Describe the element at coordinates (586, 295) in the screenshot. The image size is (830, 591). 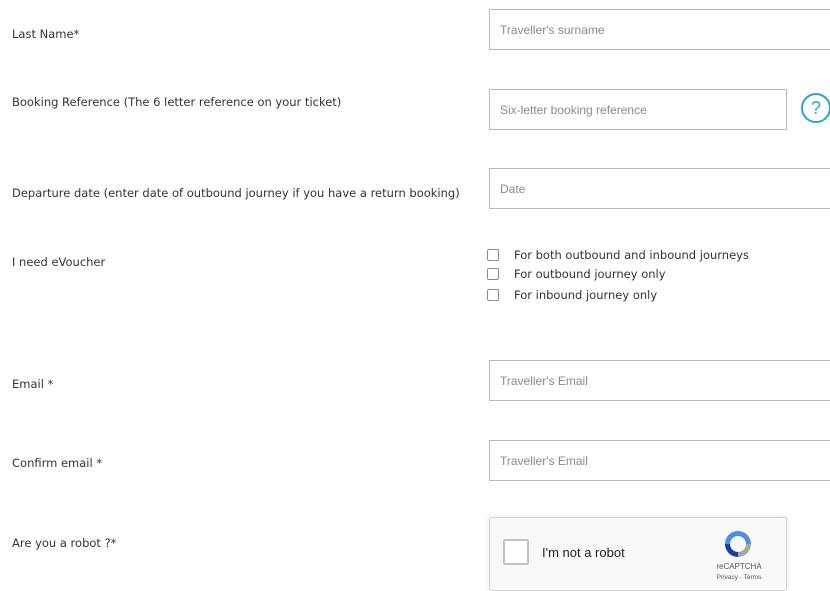
I see `evoucher-inbound-label: For inbound journey only` at that location.